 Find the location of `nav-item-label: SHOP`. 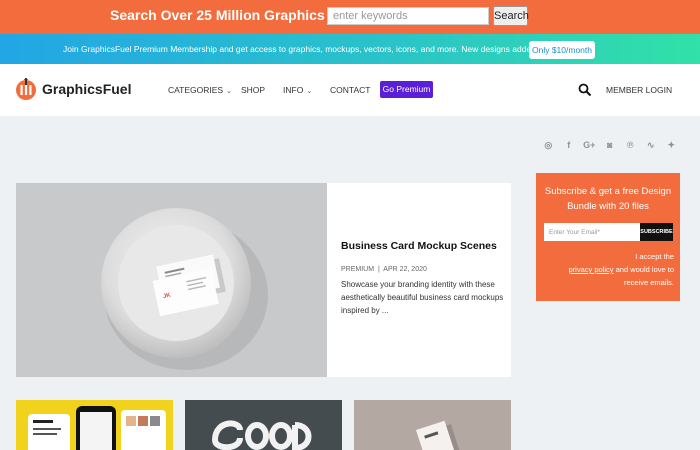

nav-item-label: SHOP is located at coordinates (253, 90).